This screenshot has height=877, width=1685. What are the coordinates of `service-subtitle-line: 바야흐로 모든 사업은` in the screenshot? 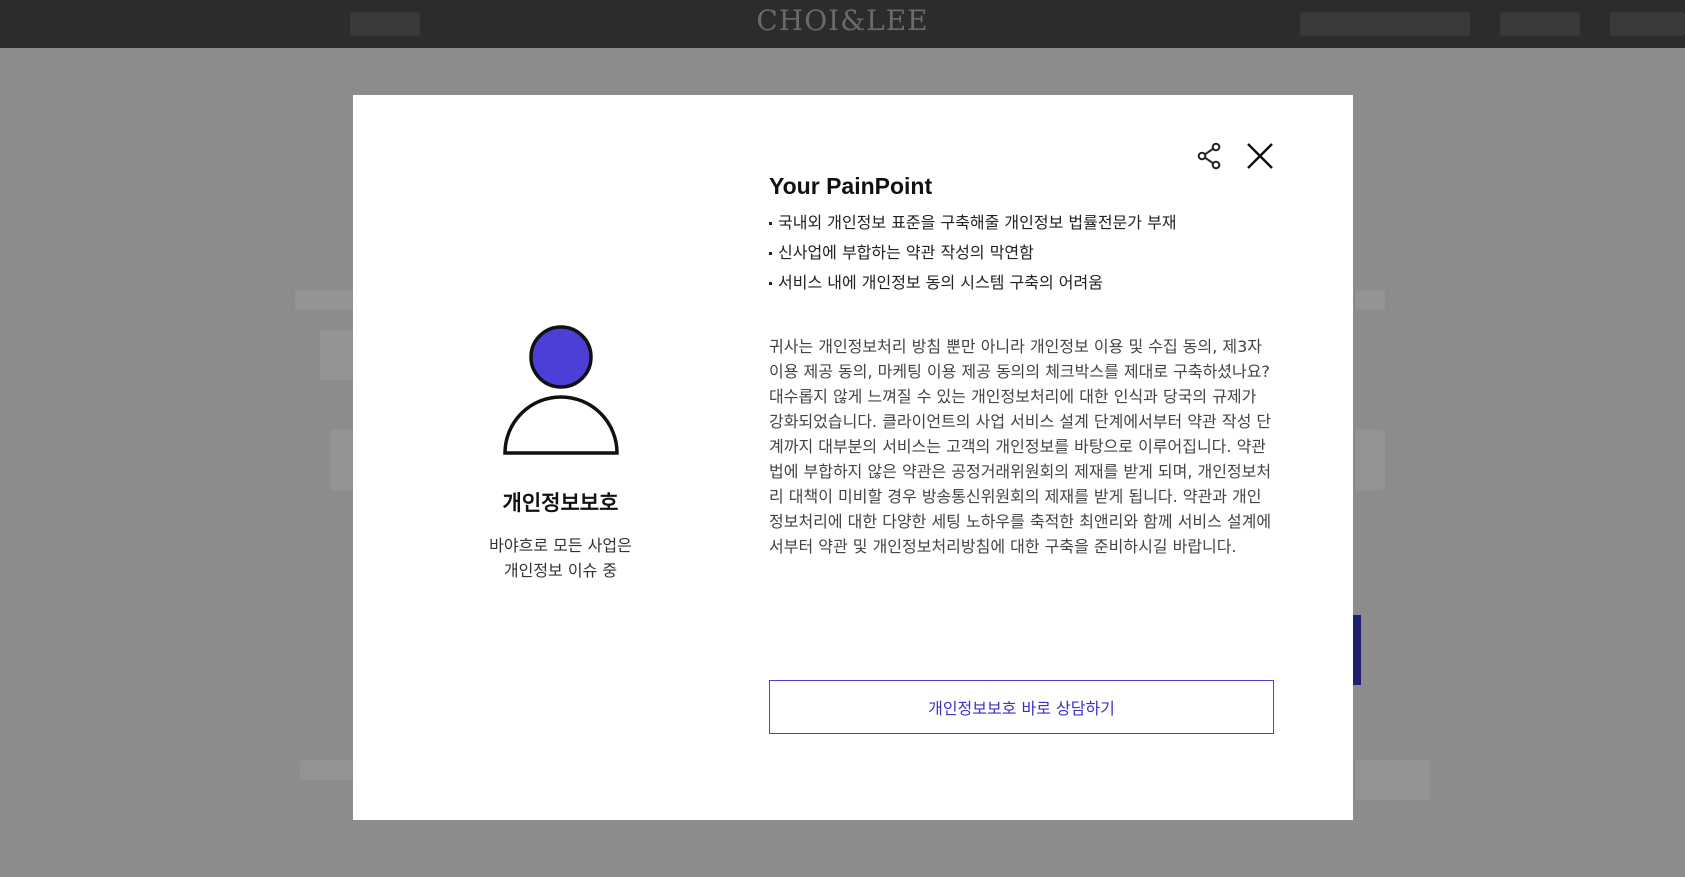 It's located at (560, 545).